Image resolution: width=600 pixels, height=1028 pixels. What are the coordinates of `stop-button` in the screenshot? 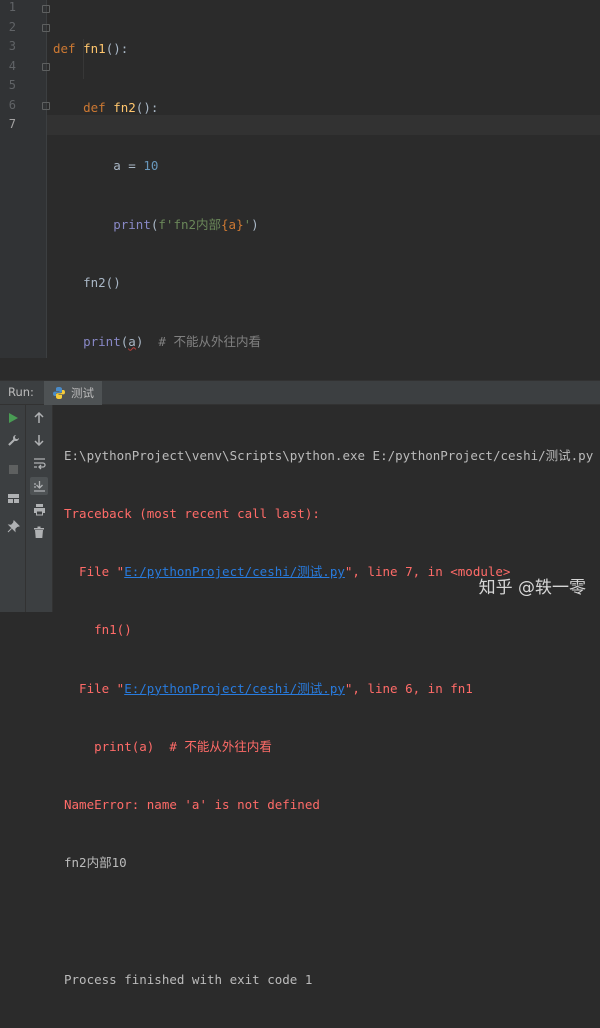 It's located at (13, 469).